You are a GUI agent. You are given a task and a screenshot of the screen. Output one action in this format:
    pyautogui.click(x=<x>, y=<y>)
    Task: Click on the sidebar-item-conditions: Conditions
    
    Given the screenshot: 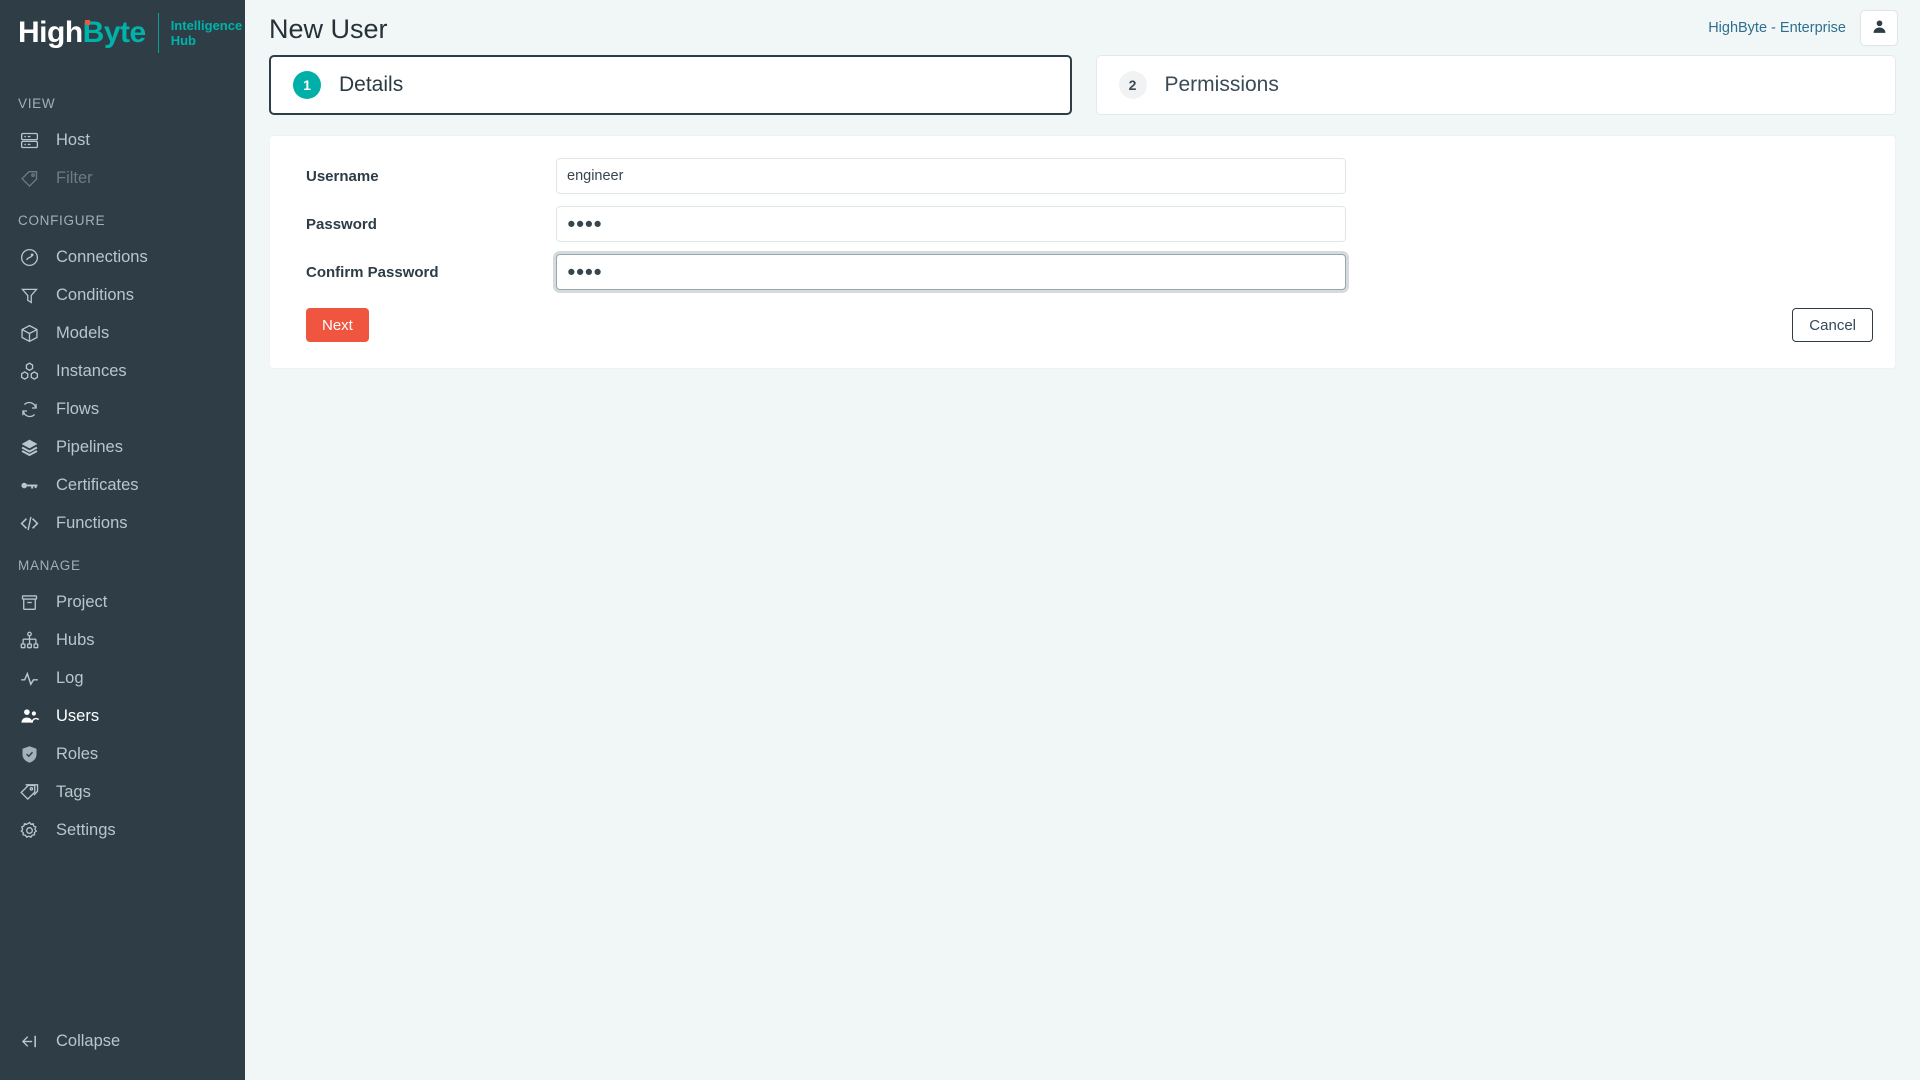 What is the action you would take?
    pyautogui.click(x=122, y=295)
    